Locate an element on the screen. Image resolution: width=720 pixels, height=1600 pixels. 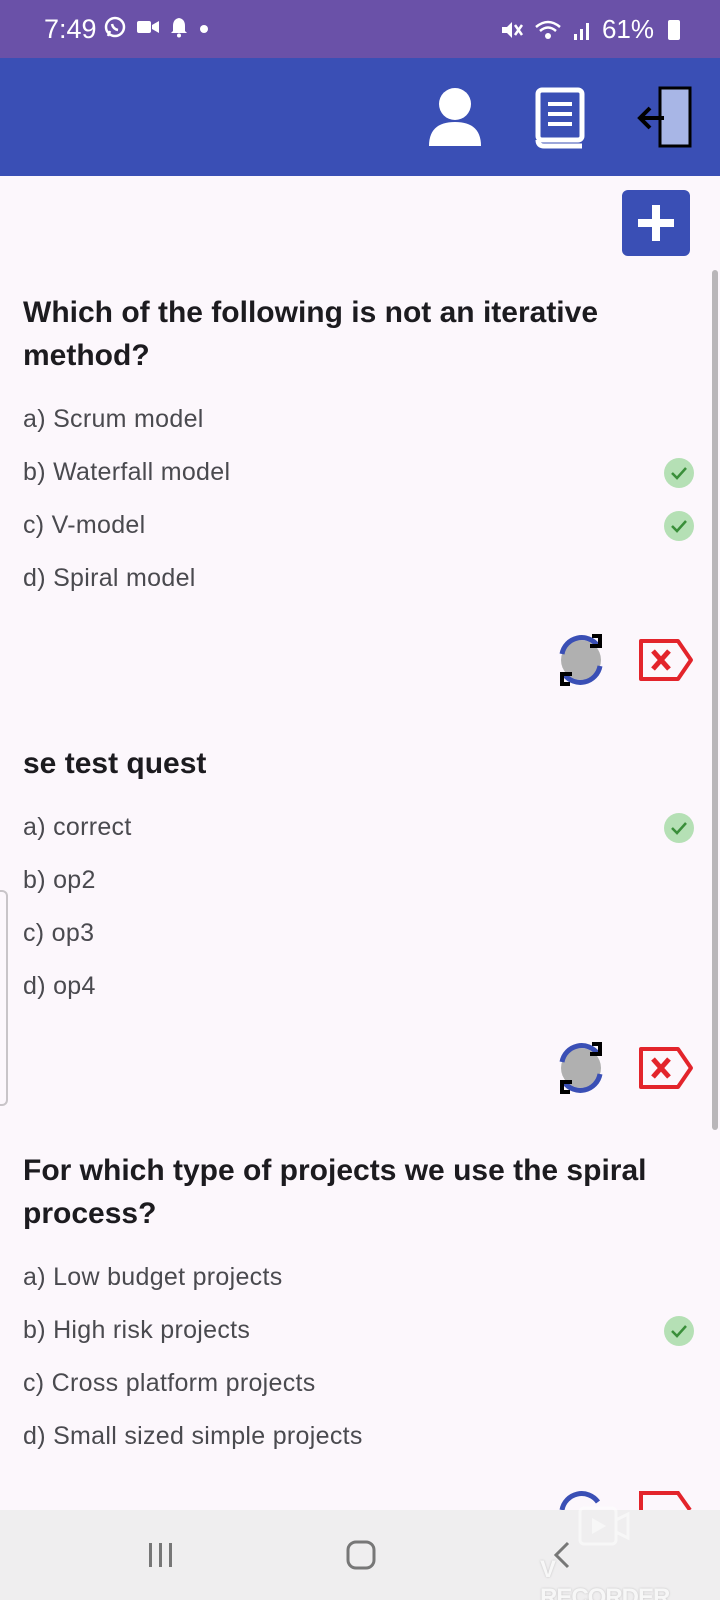
option-item: d) Small sized simple projects is located at coordinates (193, 1436).